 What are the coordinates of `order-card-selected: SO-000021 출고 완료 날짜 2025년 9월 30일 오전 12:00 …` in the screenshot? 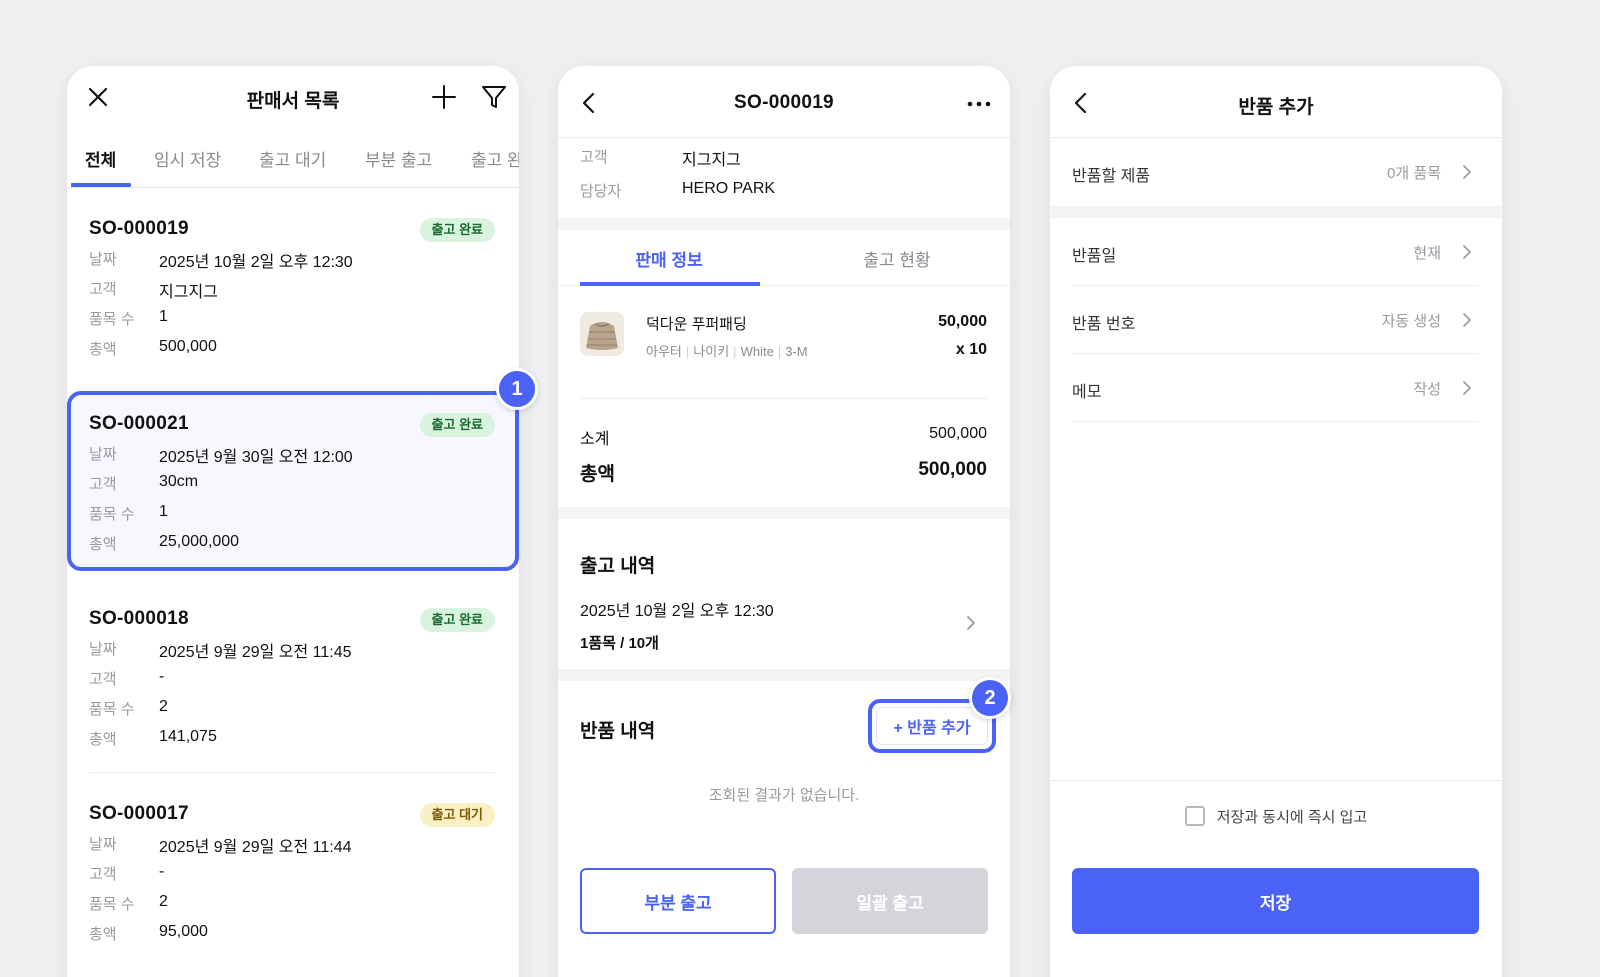 It's located at (293, 488).